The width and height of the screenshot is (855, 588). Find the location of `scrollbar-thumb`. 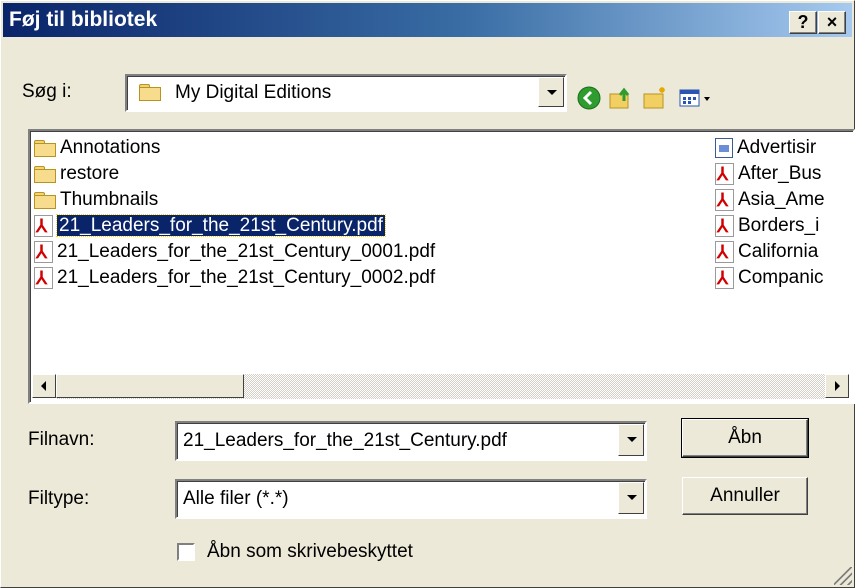

scrollbar-thumb is located at coordinates (150, 386).